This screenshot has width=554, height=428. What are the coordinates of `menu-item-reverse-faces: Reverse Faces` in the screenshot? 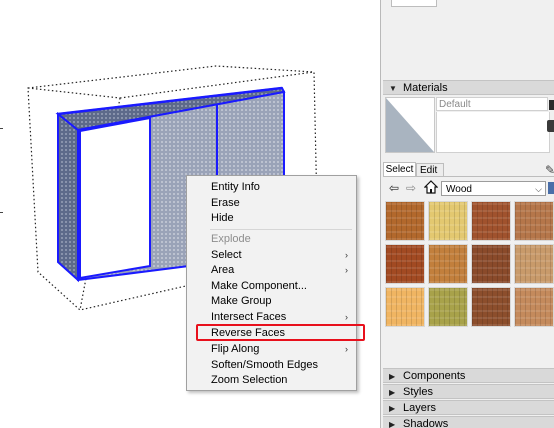 It's located at (271, 333).